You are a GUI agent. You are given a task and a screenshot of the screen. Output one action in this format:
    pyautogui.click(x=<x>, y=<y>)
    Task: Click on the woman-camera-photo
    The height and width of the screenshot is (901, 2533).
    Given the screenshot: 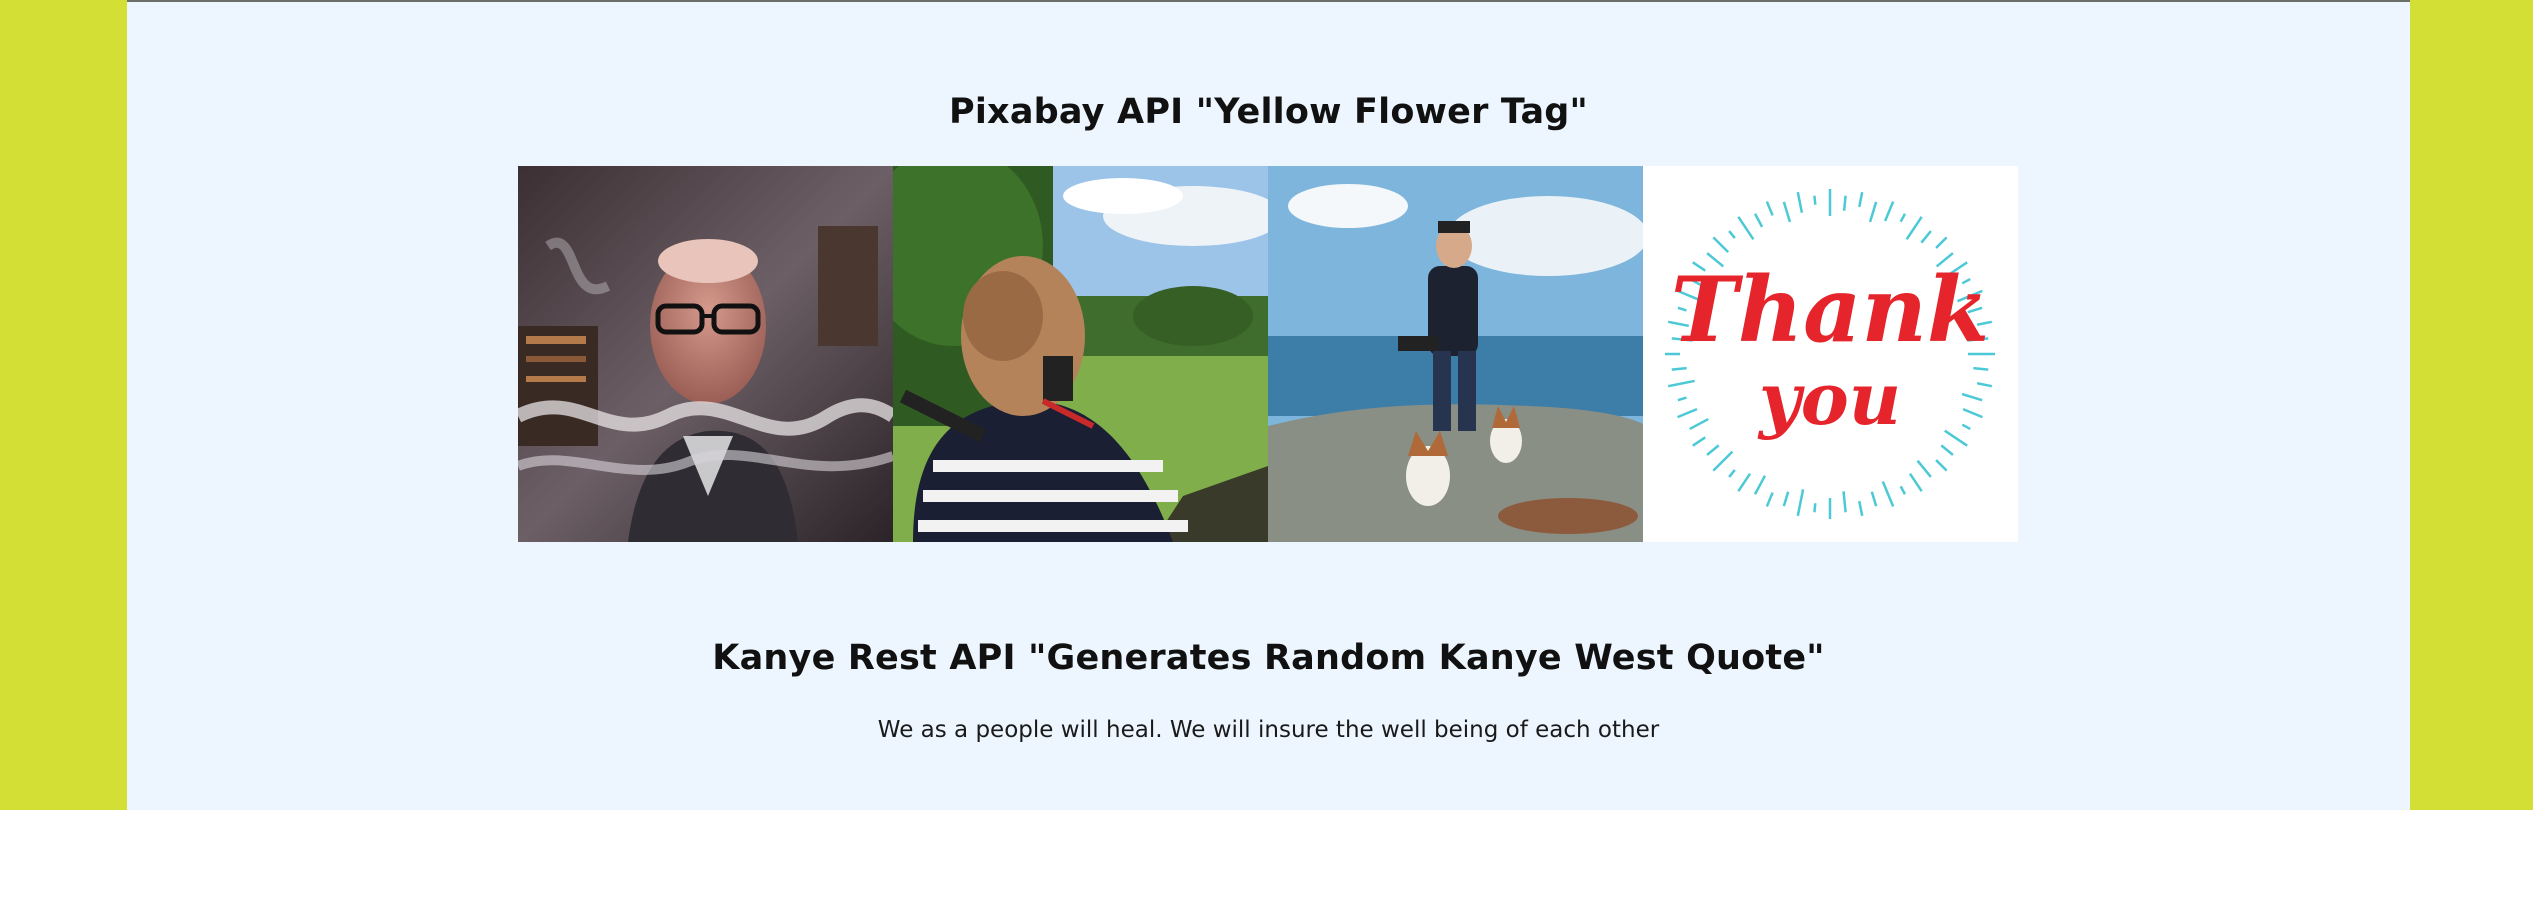 What is the action you would take?
    pyautogui.click(x=1080, y=354)
    